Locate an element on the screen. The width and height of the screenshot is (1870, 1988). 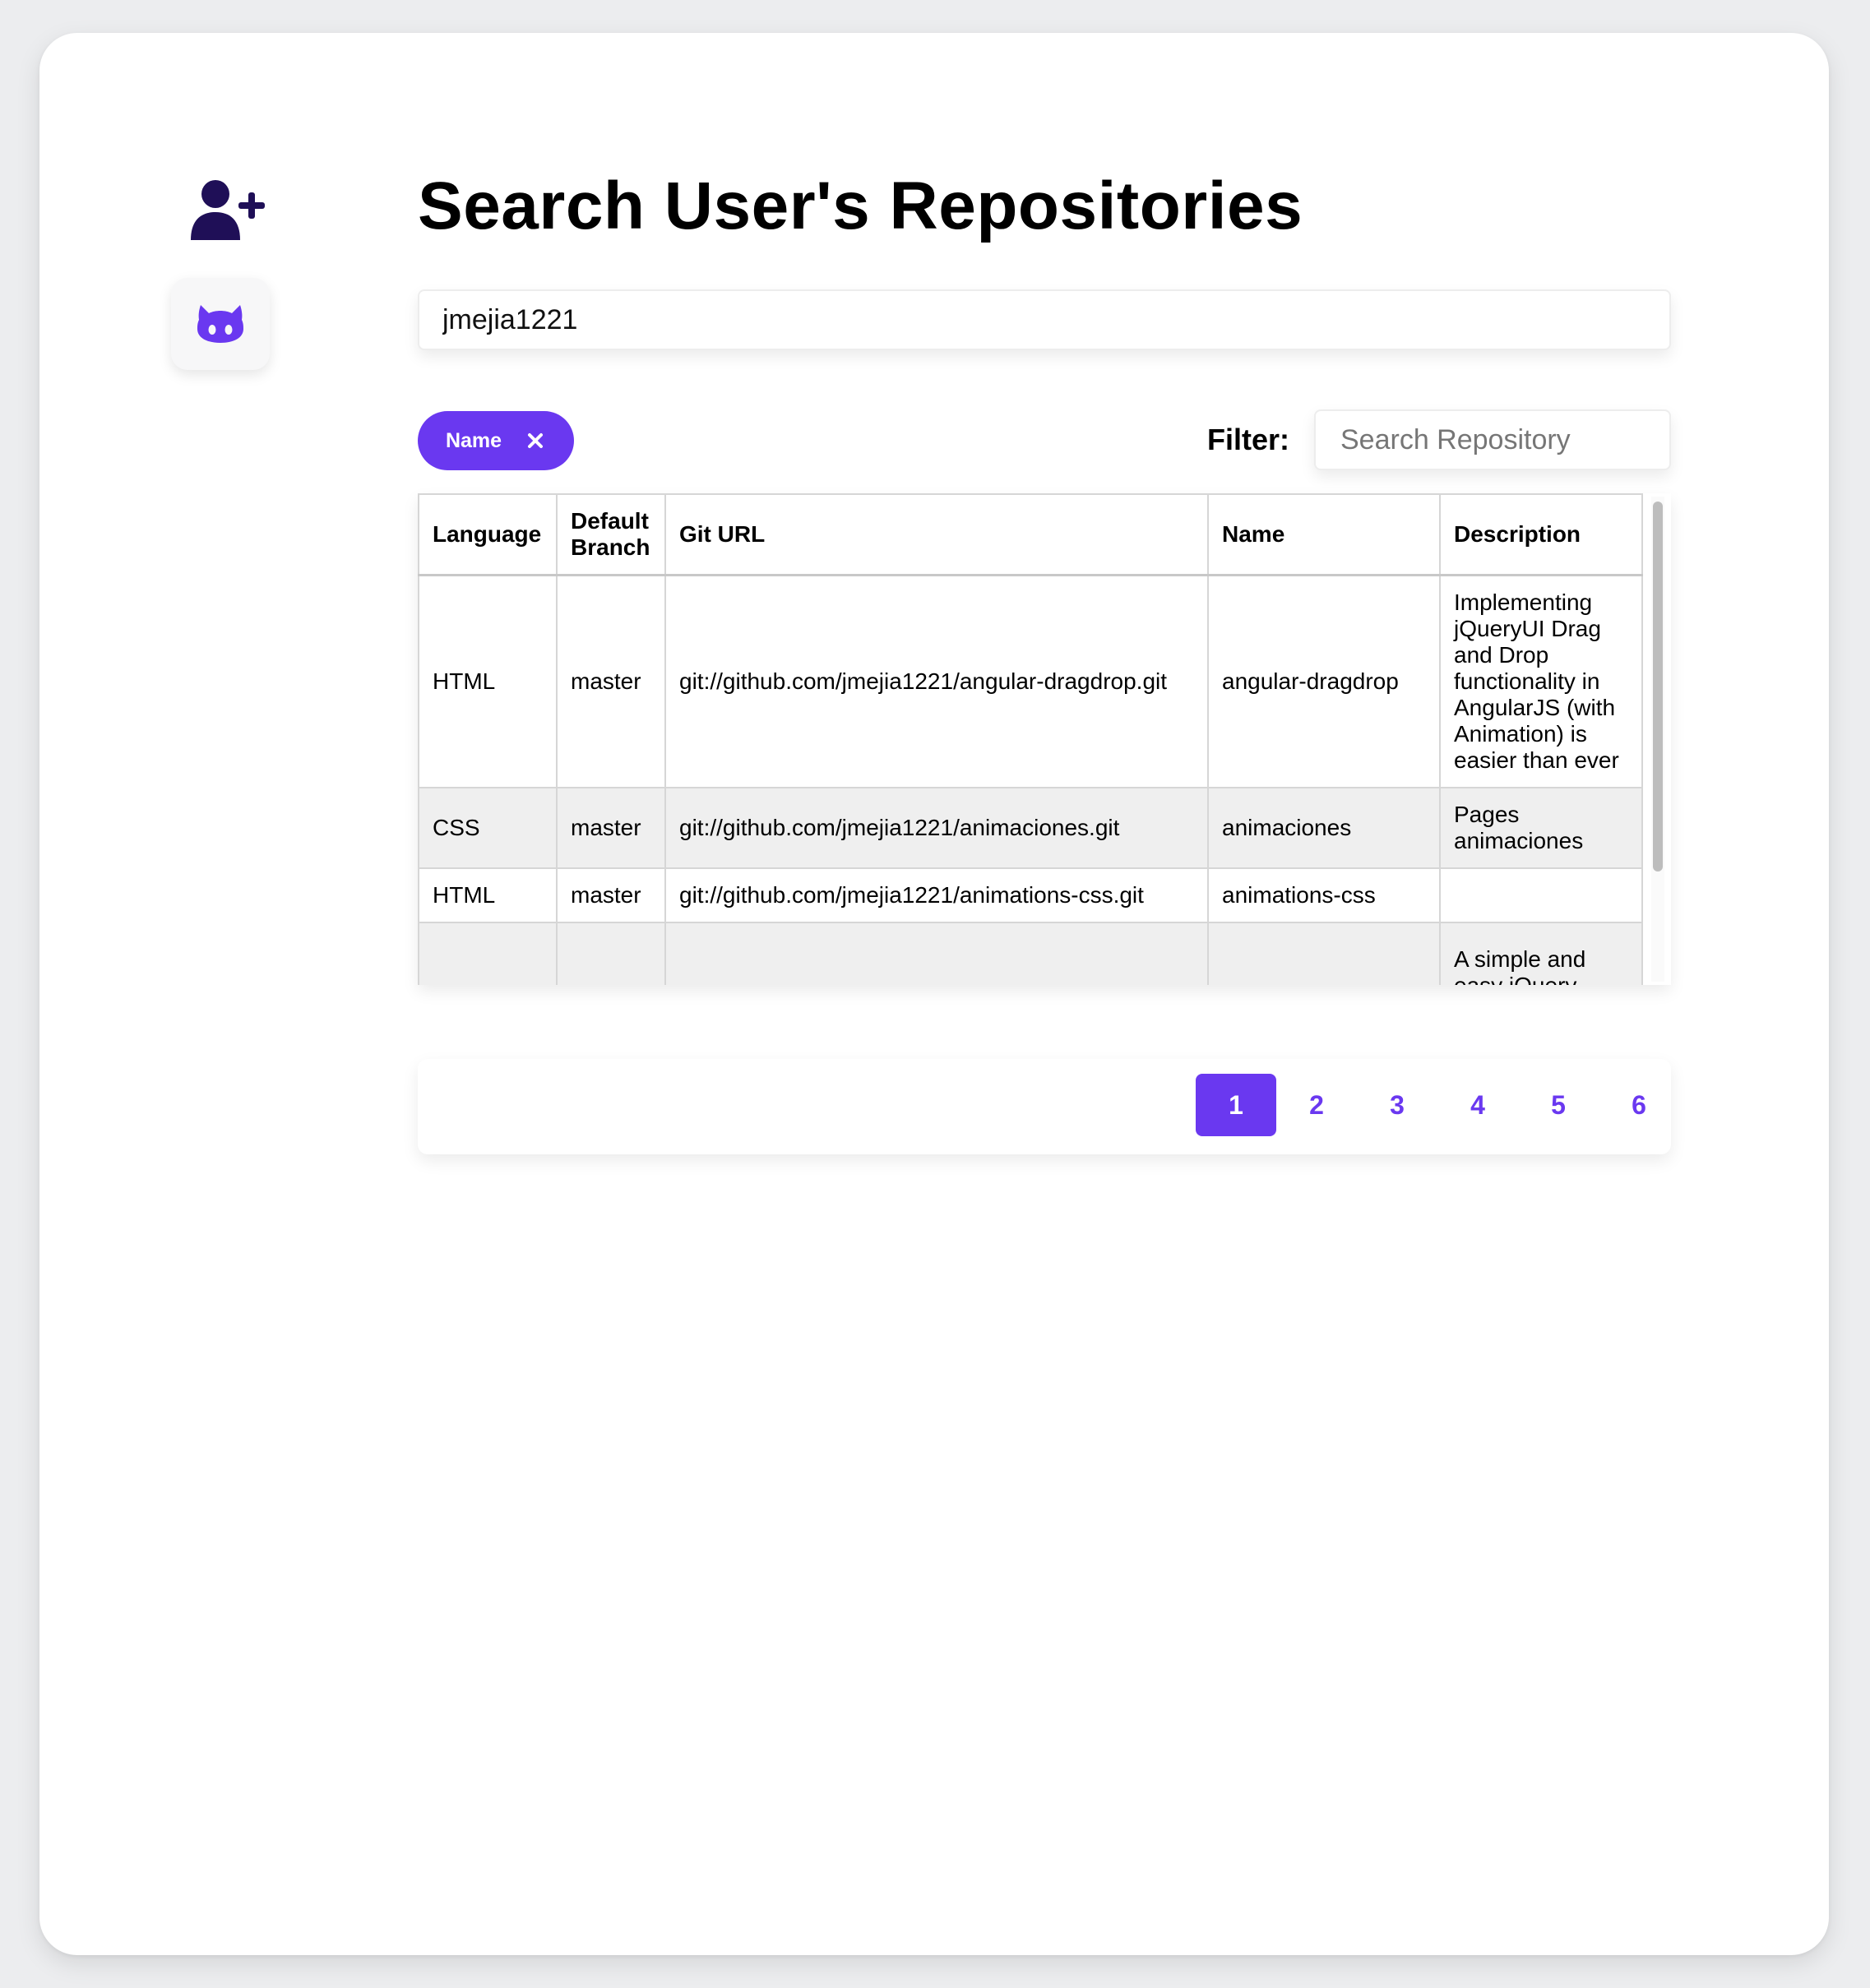
table-row: A simple and easy jQuery is located at coordinates (1031, 954).